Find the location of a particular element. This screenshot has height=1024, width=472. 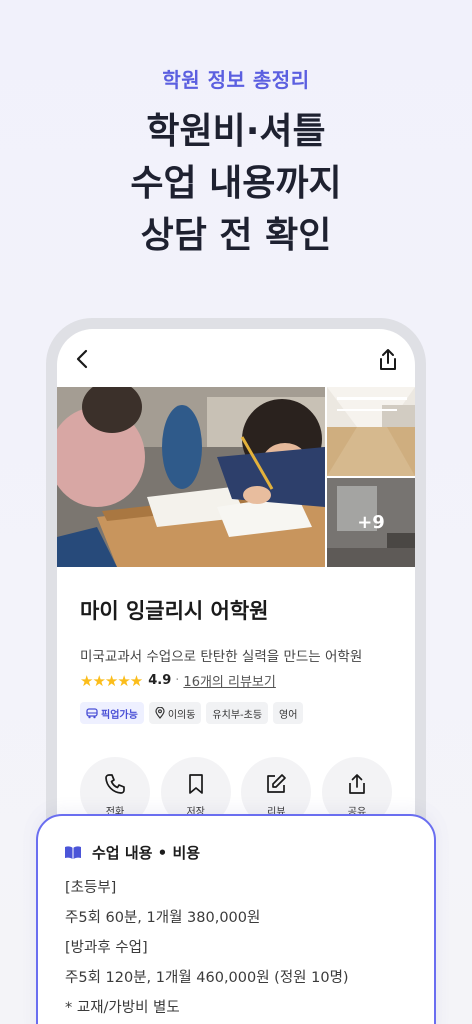

promo-title-line: 상담 전 확인 is located at coordinates (236, 235).